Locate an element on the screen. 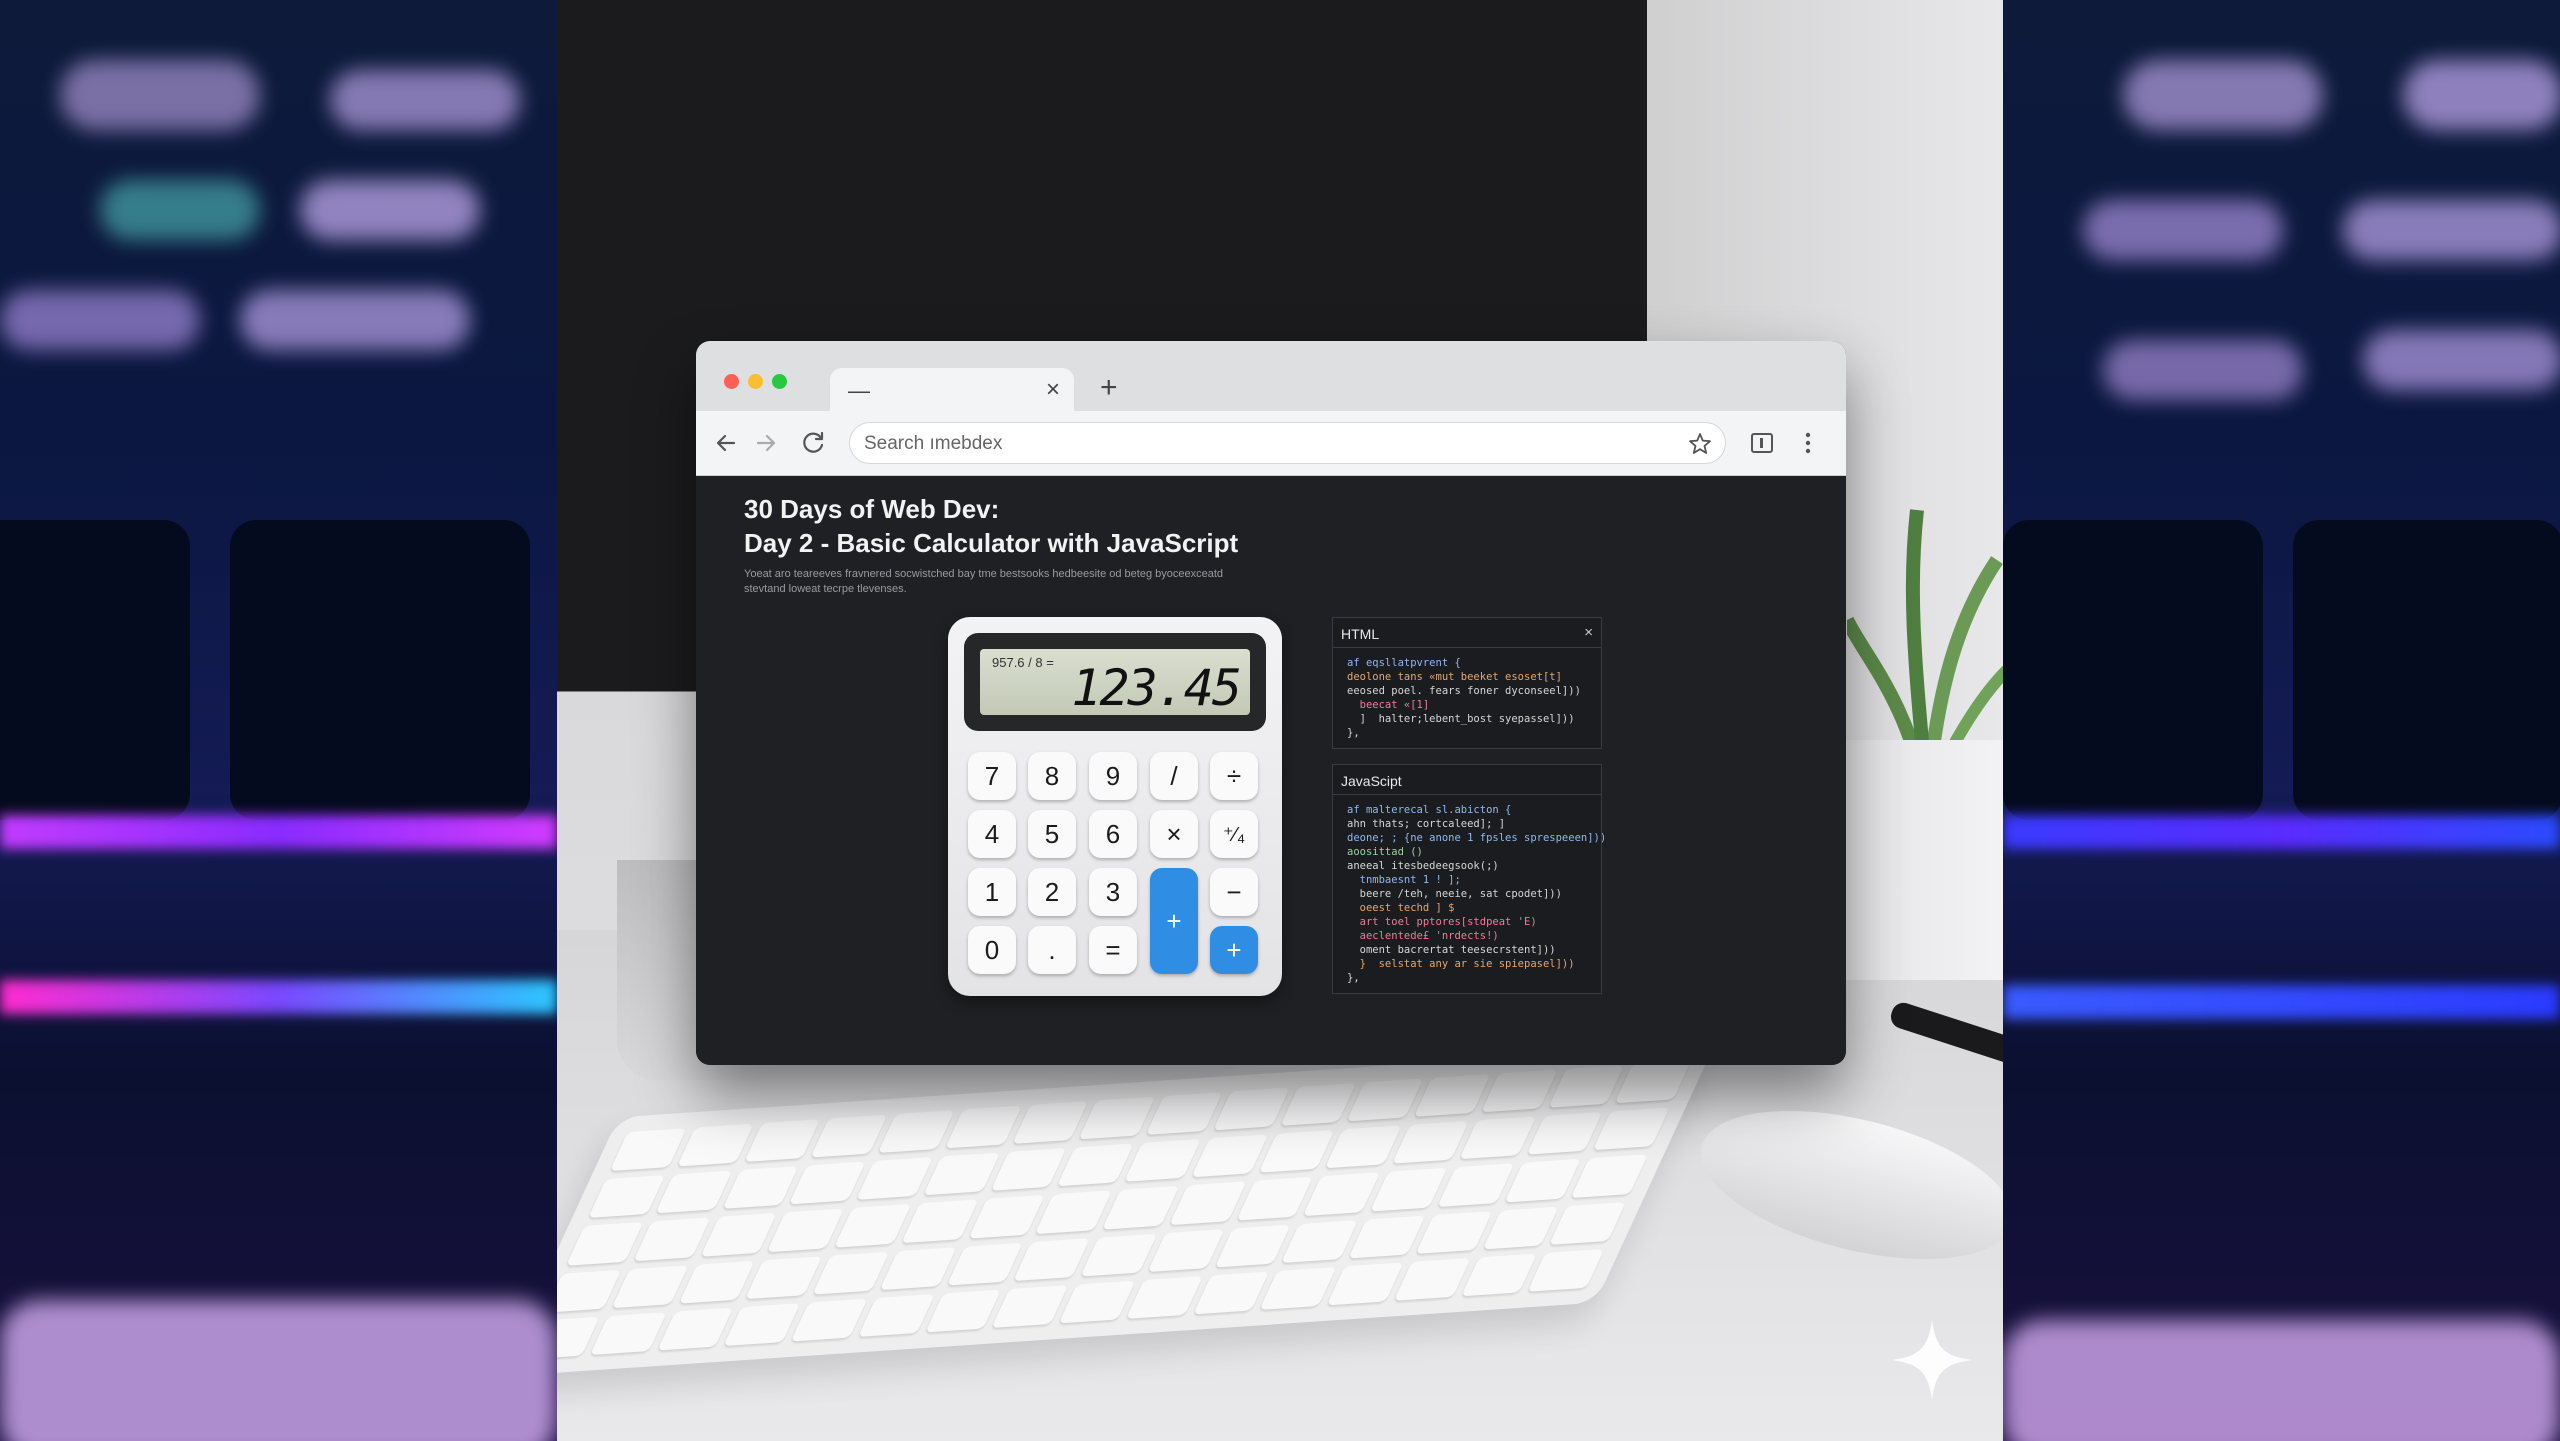 The width and height of the screenshot is (2560, 1441). nav-bar: Search ımebdex is located at coordinates (1271, 443).